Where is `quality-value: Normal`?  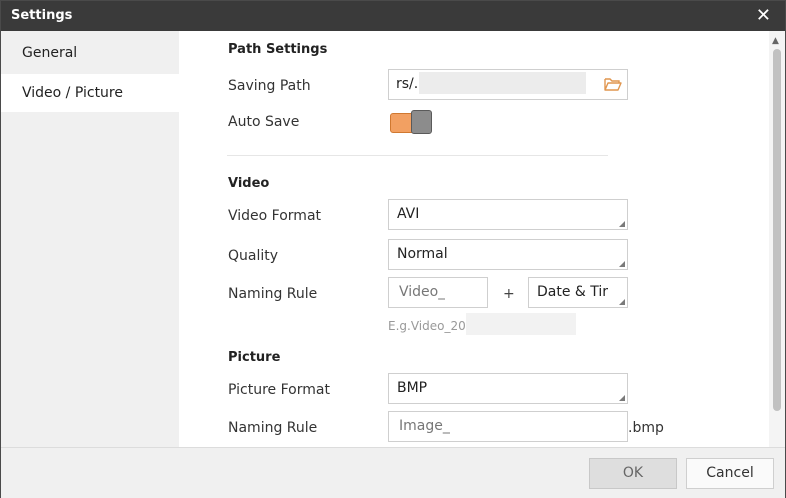
quality-value: Normal is located at coordinates (422, 254).